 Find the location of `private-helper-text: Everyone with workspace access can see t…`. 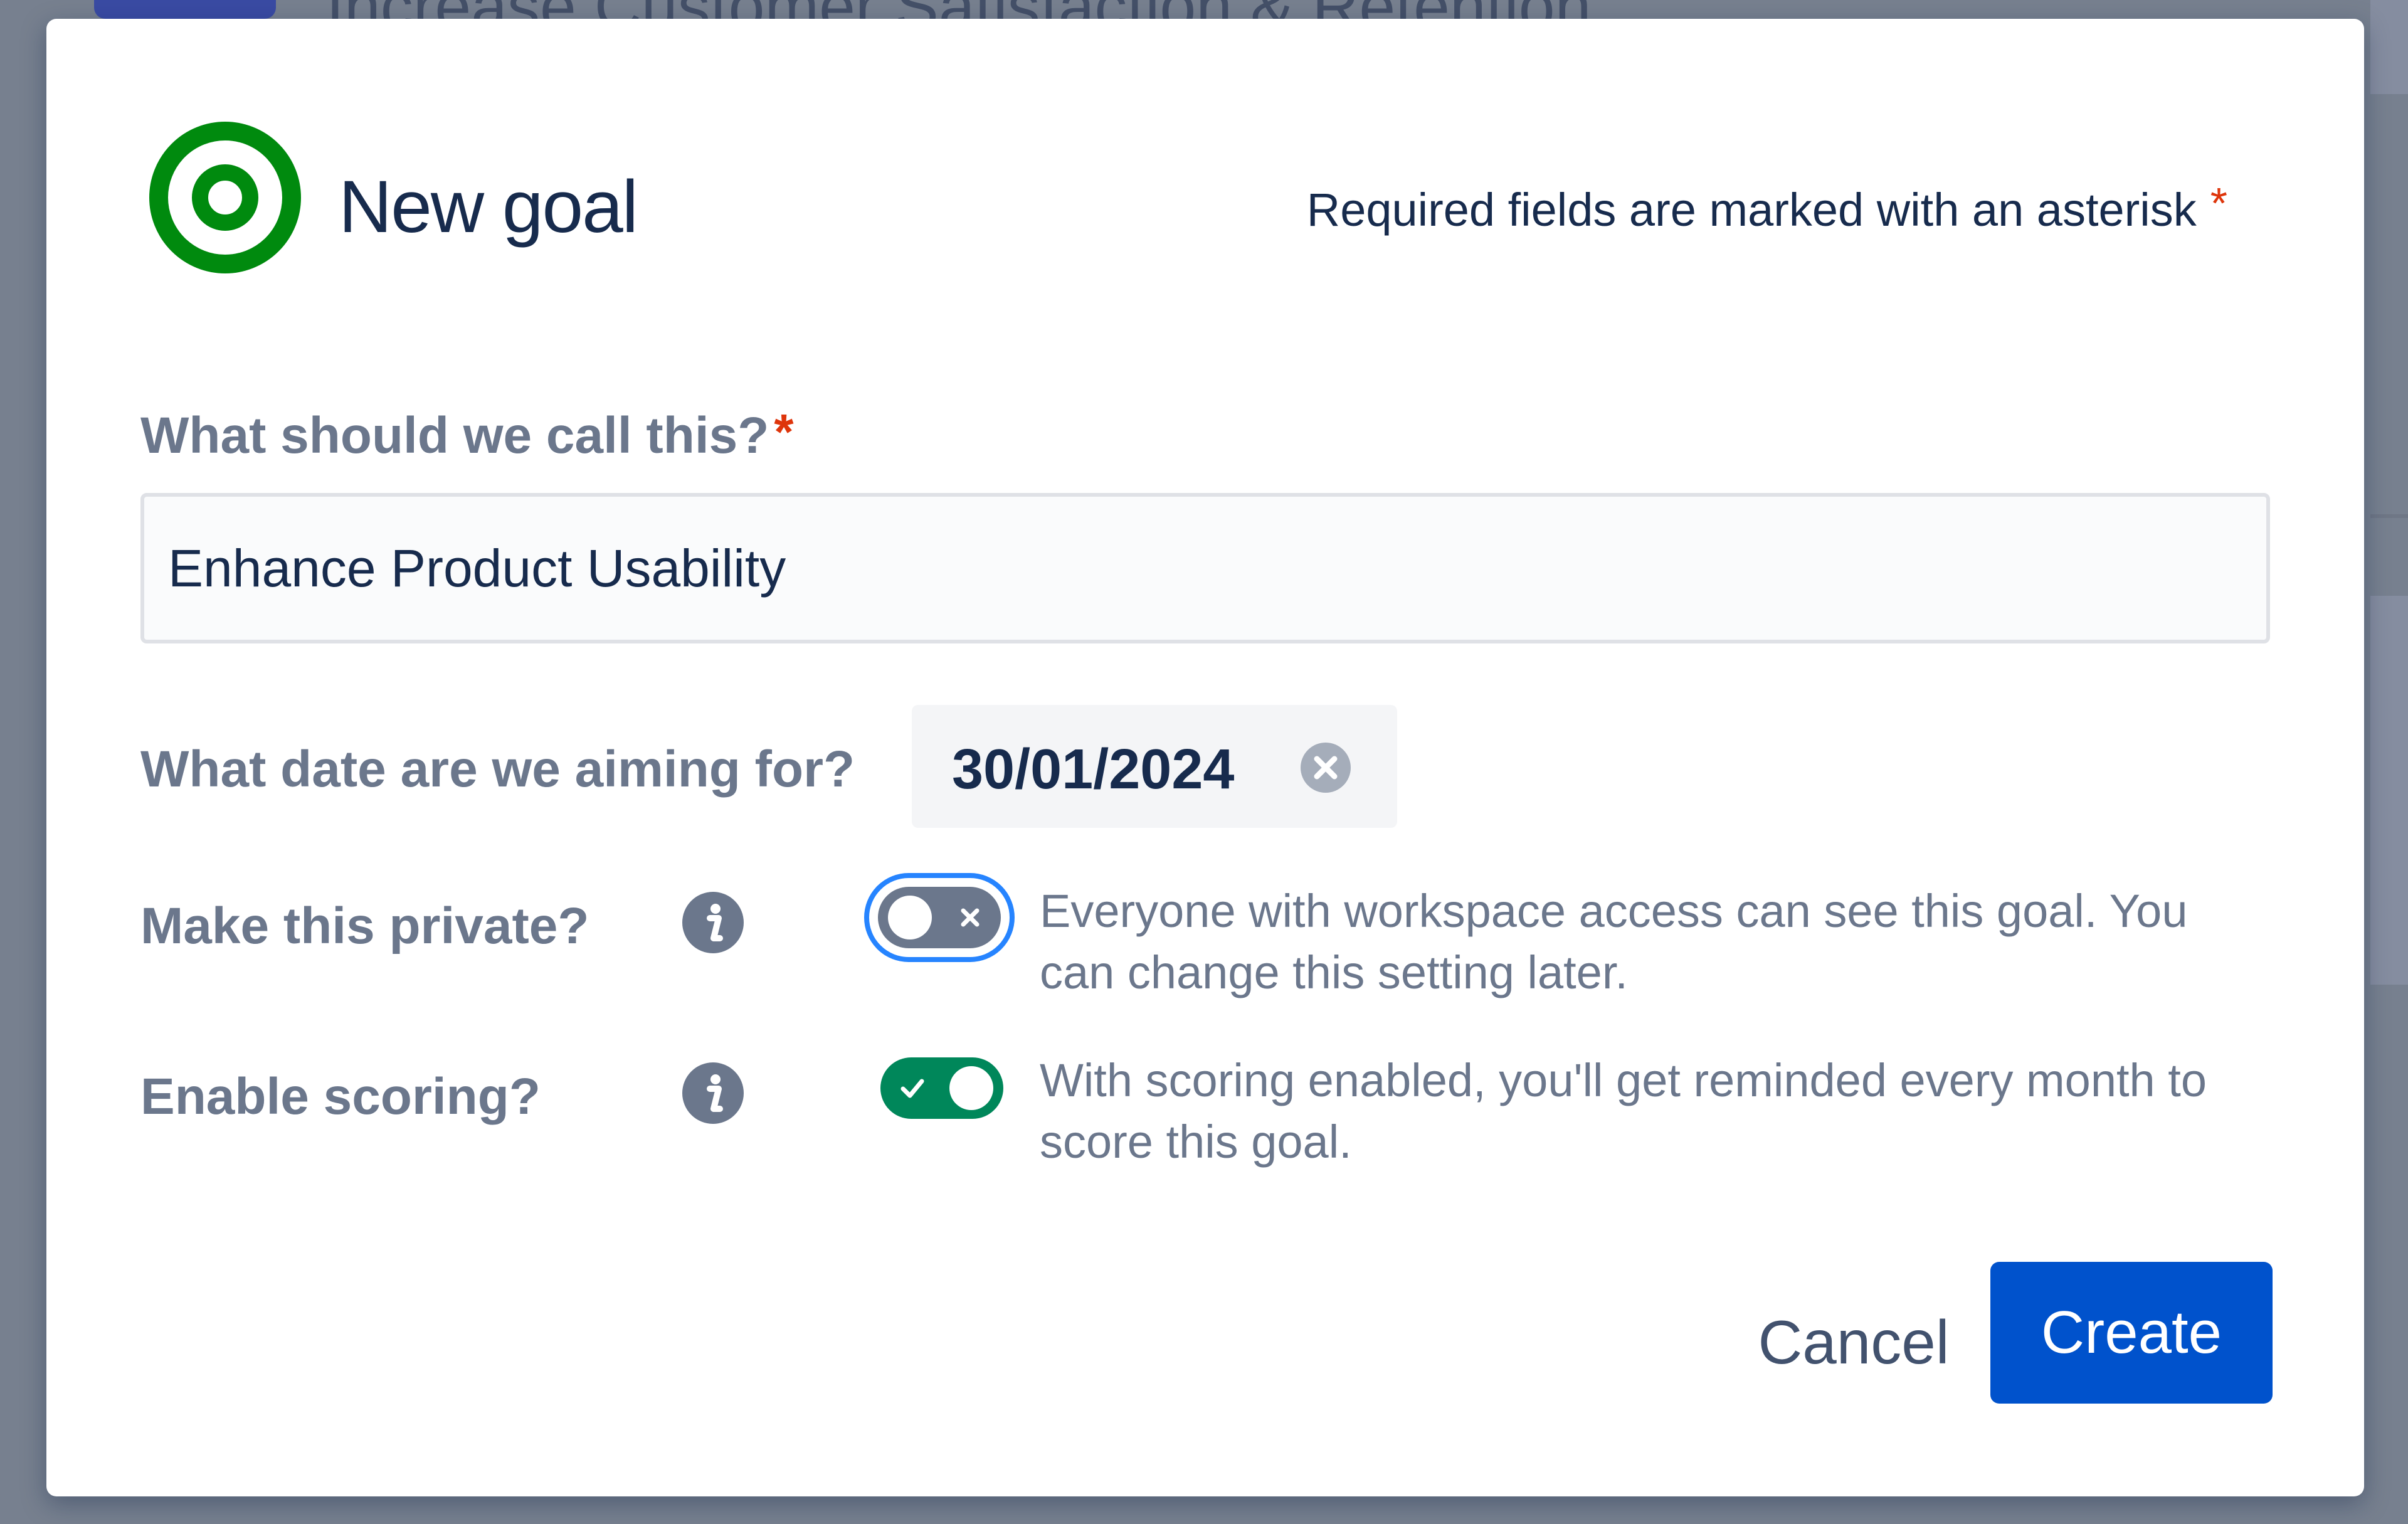

private-helper-text: Everyone with workspace access can see t… is located at coordinates (1614, 942).